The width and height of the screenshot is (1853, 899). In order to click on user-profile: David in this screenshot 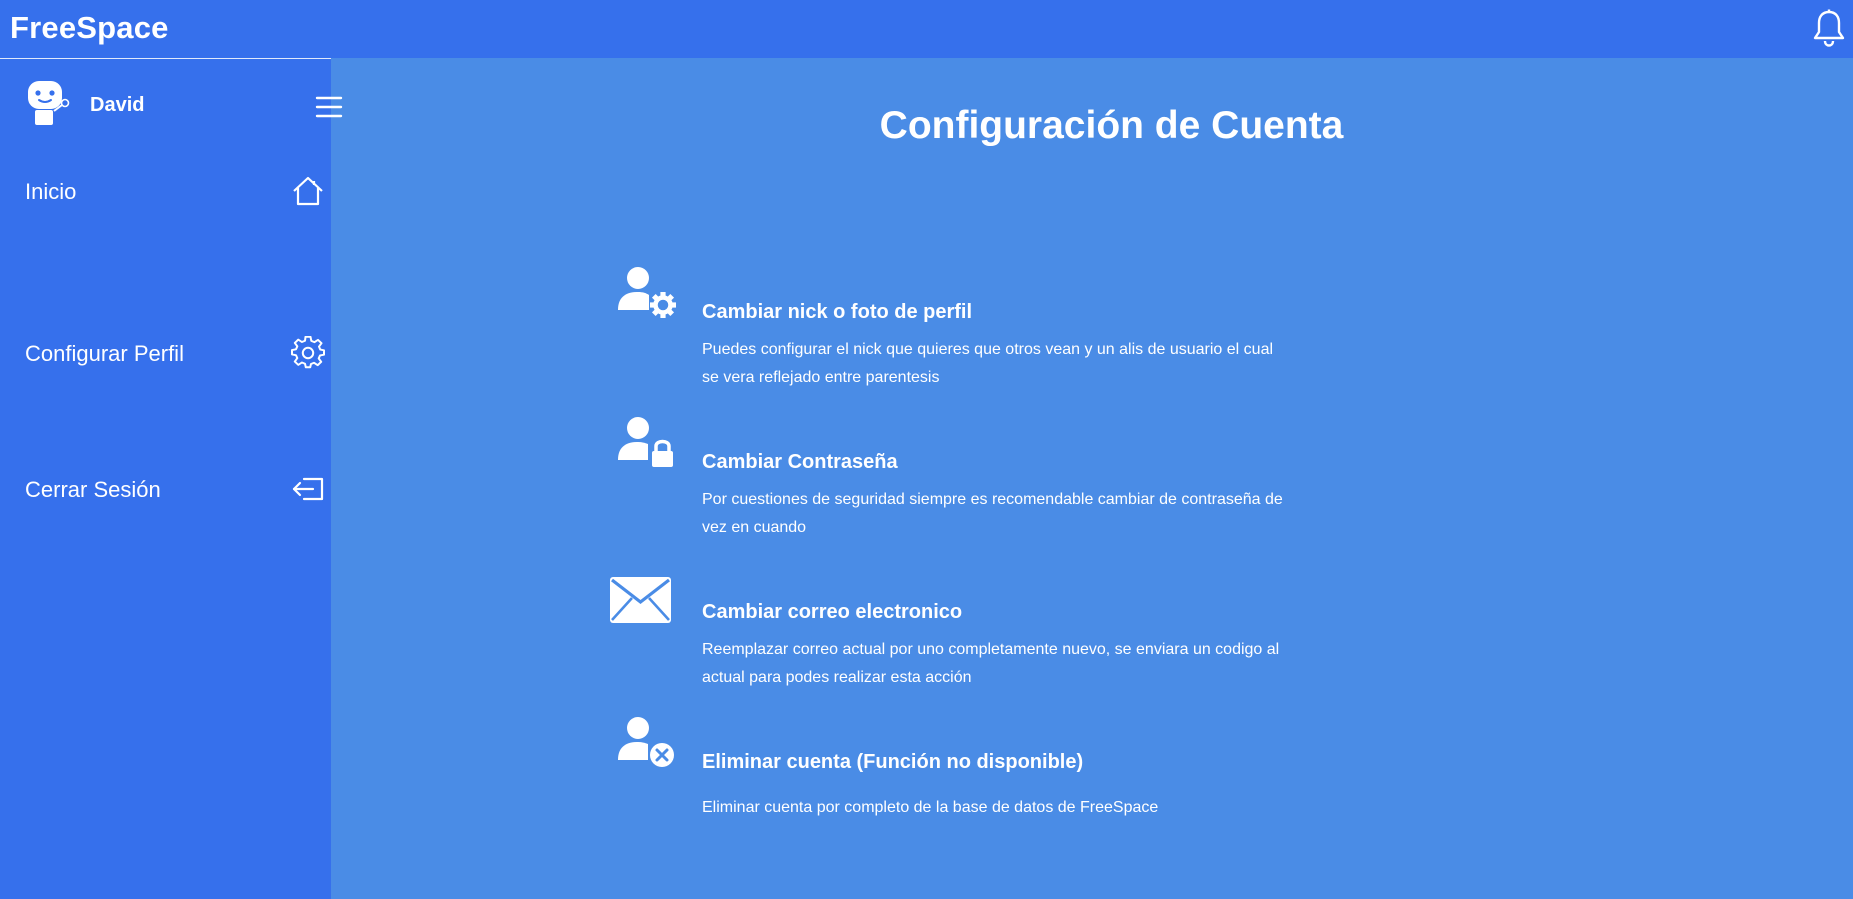, I will do `click(182, 104)`.